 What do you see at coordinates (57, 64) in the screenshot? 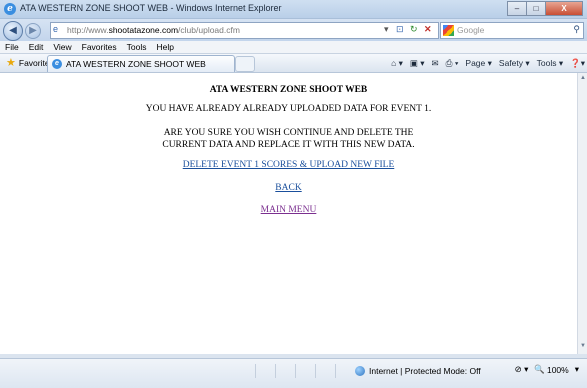
I see `tab-ie-icon: e` at bounding box center [57, 64].